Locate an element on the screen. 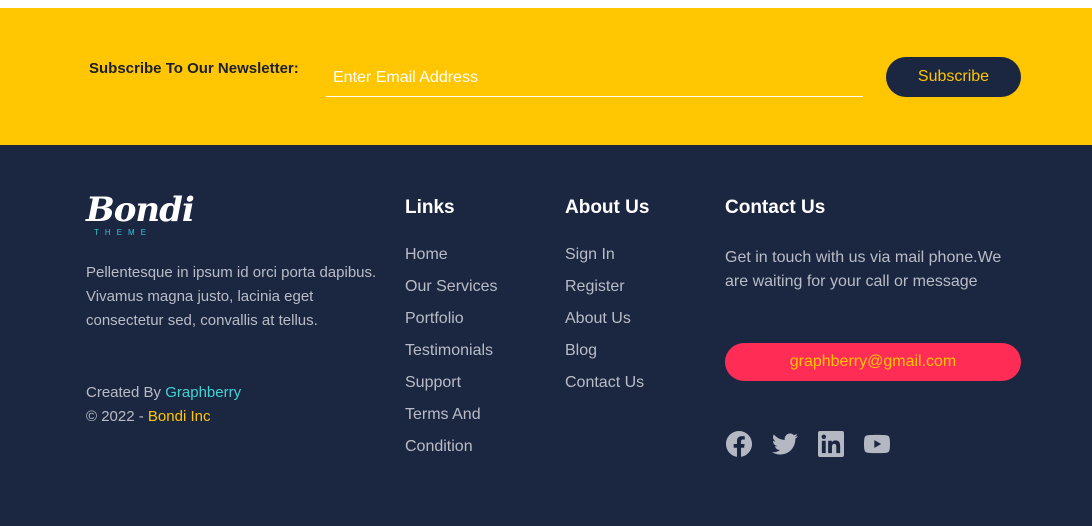  link-about-us: About Us is located at coordinates (604, 319).